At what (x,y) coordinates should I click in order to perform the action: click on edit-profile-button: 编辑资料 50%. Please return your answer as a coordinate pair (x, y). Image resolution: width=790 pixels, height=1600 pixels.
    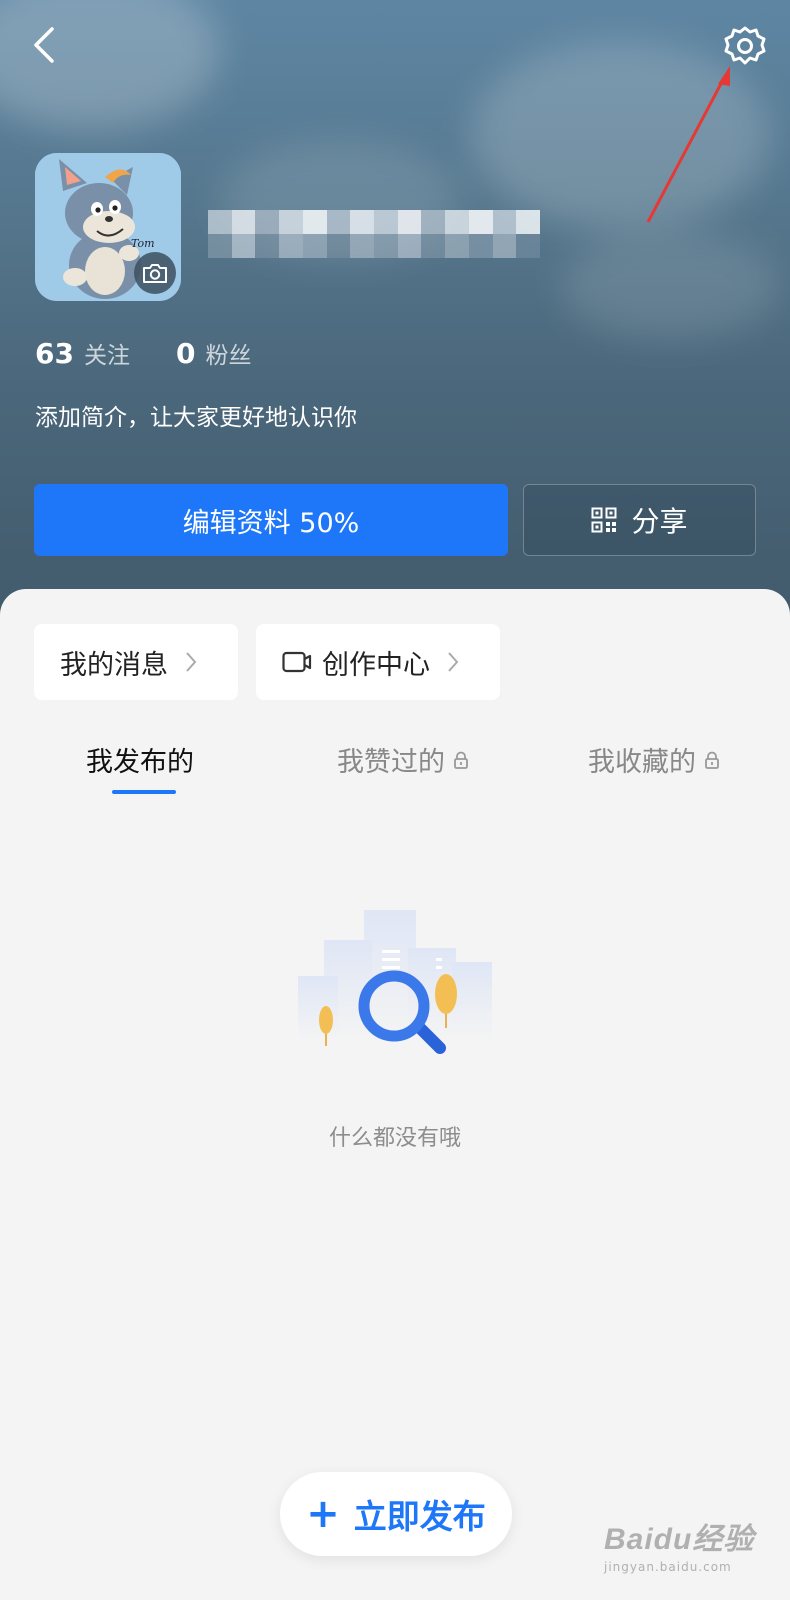
    Looking at the image, I should click on (271, 520).